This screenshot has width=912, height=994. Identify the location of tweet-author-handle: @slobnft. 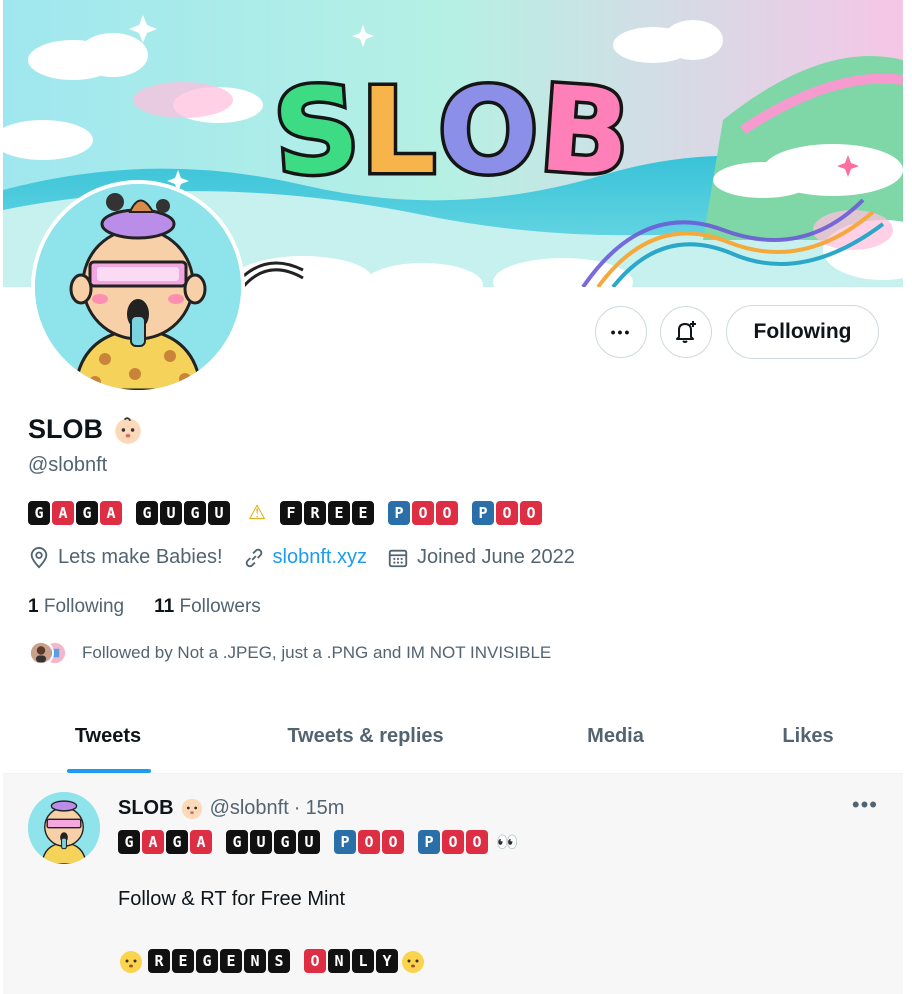
(249, 808).